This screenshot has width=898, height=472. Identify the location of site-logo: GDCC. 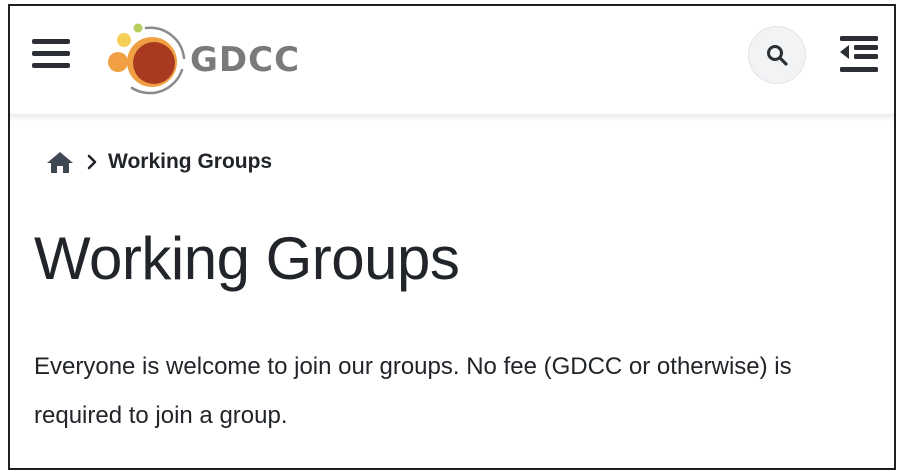
(201, 60).